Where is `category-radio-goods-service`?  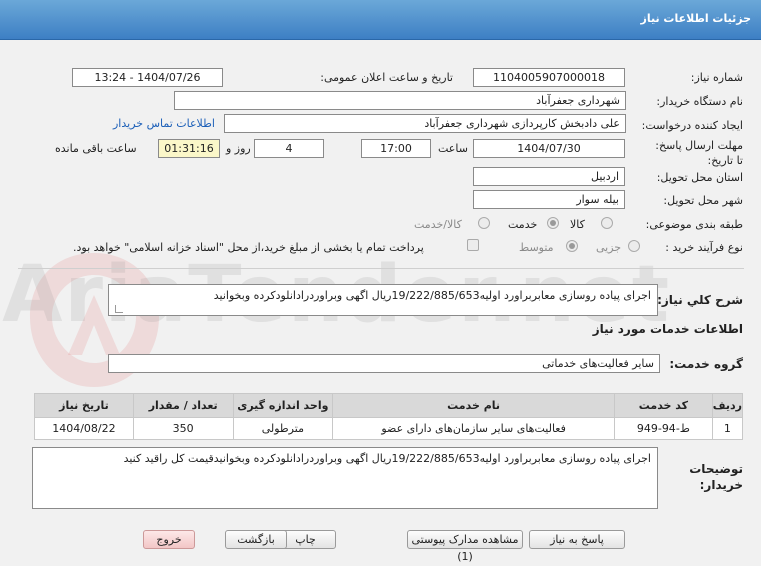
category-radio-goods-service is located at coordinates (484, 223).